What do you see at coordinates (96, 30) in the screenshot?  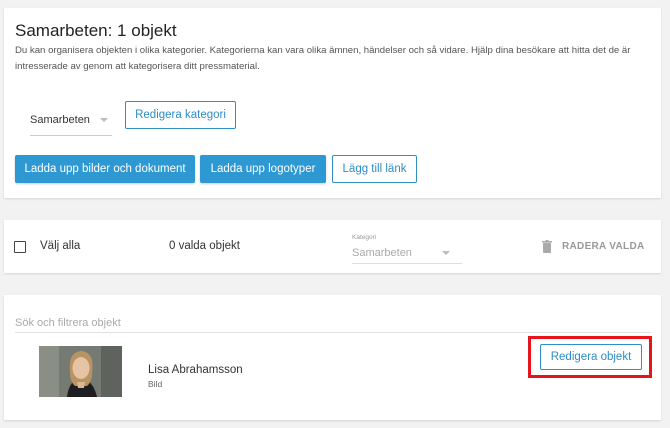 I see `page-title: Samarbeten: 1 objekt` at bounding box center [96, 30].